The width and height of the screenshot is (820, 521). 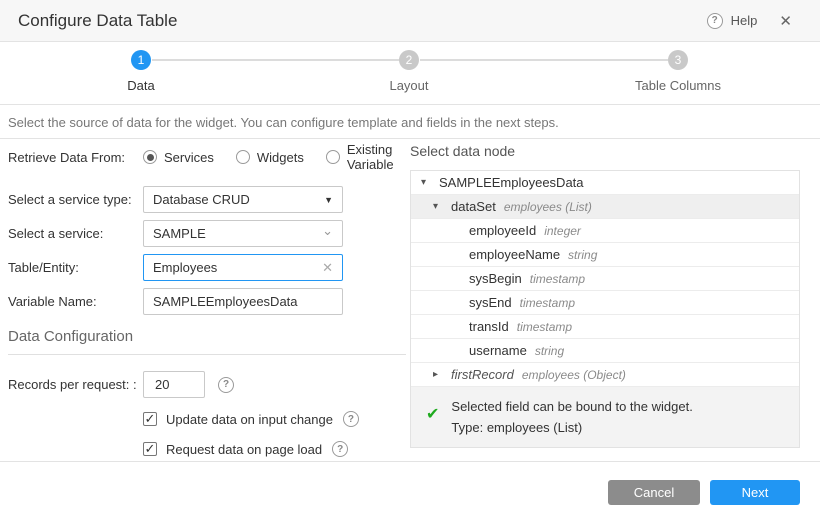 I want to click on step-table-columns: 3 Table Columns, so click(x=678, y=71).